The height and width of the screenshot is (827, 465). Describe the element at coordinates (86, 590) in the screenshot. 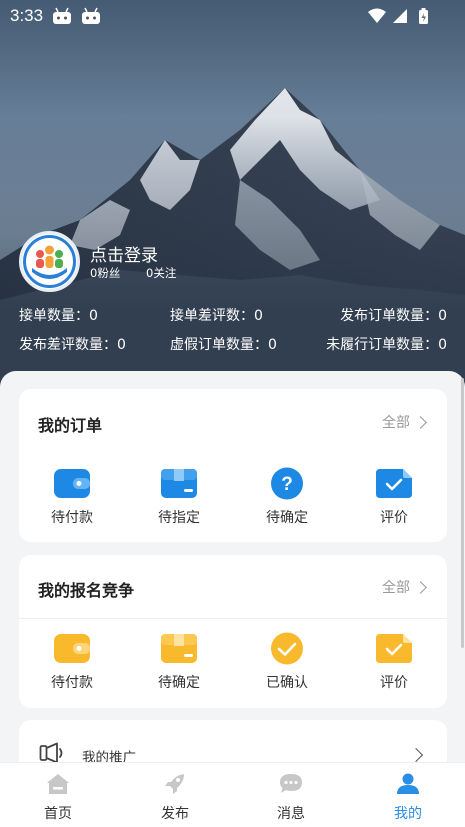

I see `my-bids-title: 我的报名竞争` at that location.